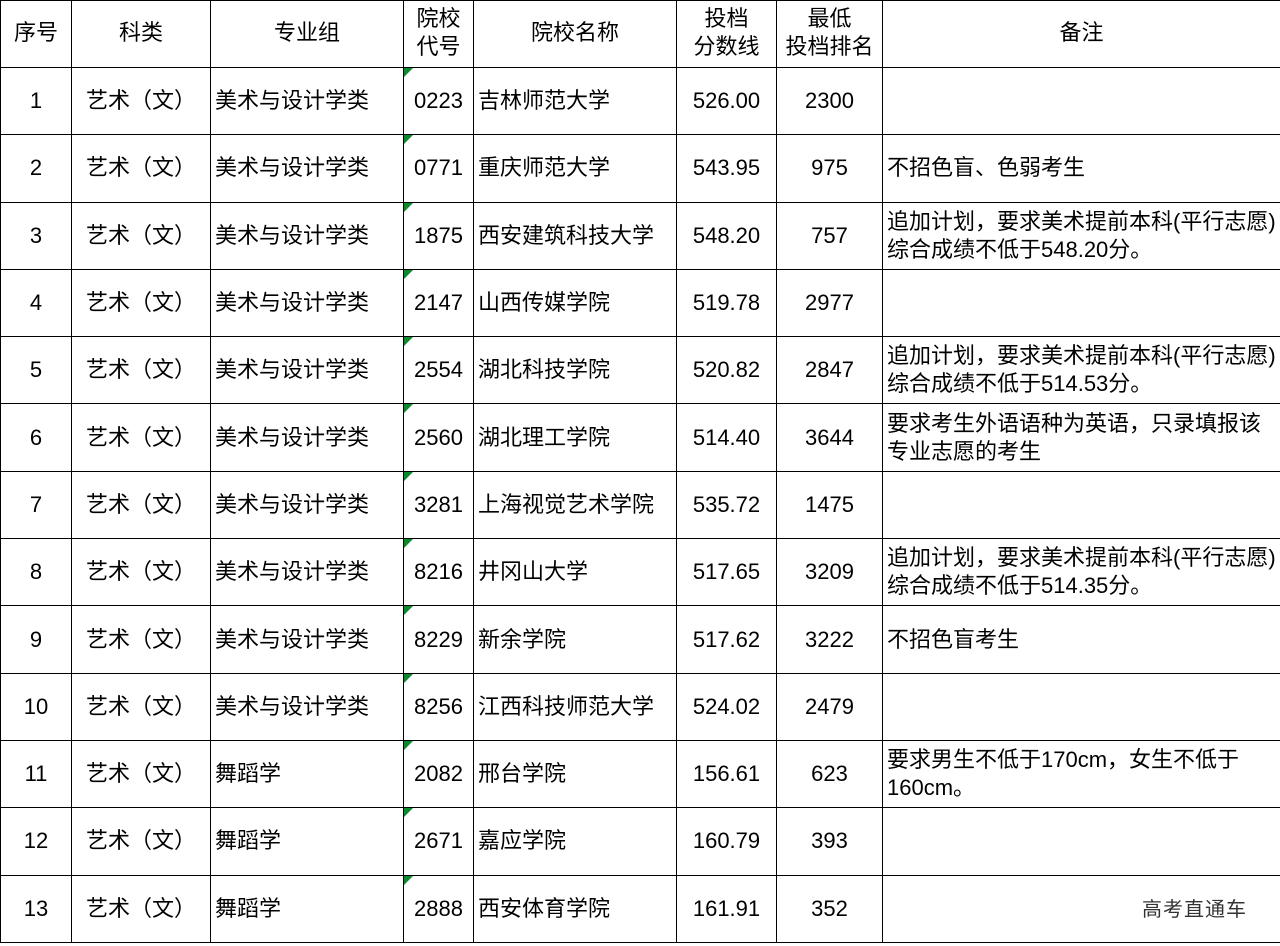 The width and height of the screenshot is (1280, 946). I want to click on cell-school-code: 8216, so click(438, 572).